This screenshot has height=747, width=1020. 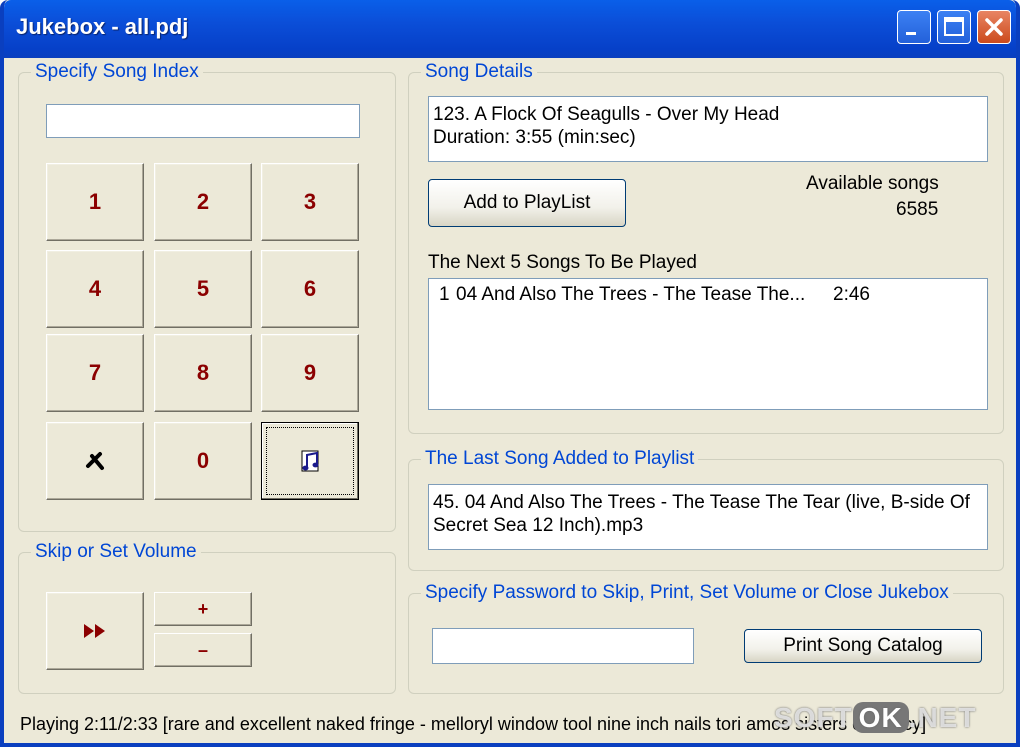 I want to click on key-4: 4, so click(x=95, y=289).